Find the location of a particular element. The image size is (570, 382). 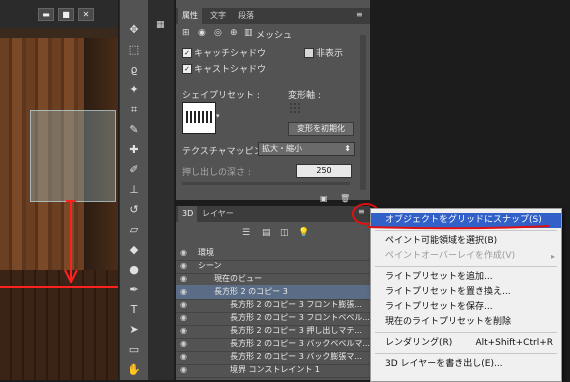

scene-tree-row-label: 環境 is located at coordinates (206, 252).